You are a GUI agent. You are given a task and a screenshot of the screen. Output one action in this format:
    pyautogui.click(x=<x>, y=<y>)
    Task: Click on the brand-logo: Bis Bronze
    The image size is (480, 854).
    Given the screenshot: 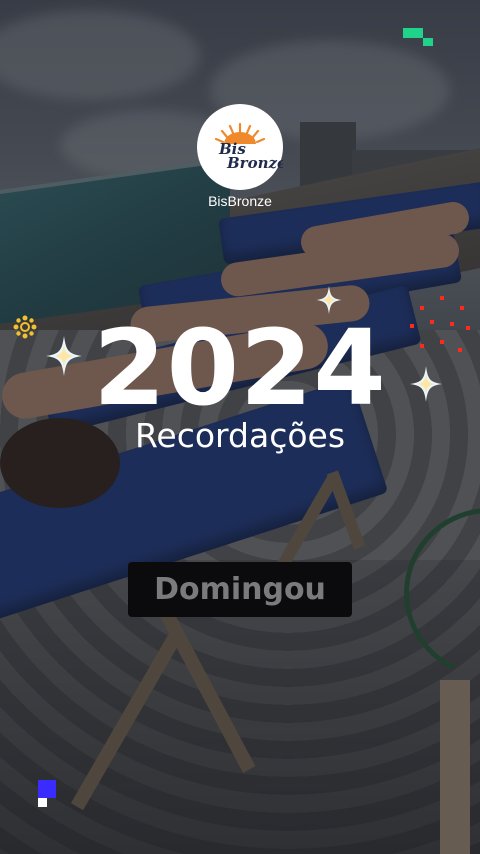 What is the action you would take?
    pyautogui.click(x=240, y=147)
    